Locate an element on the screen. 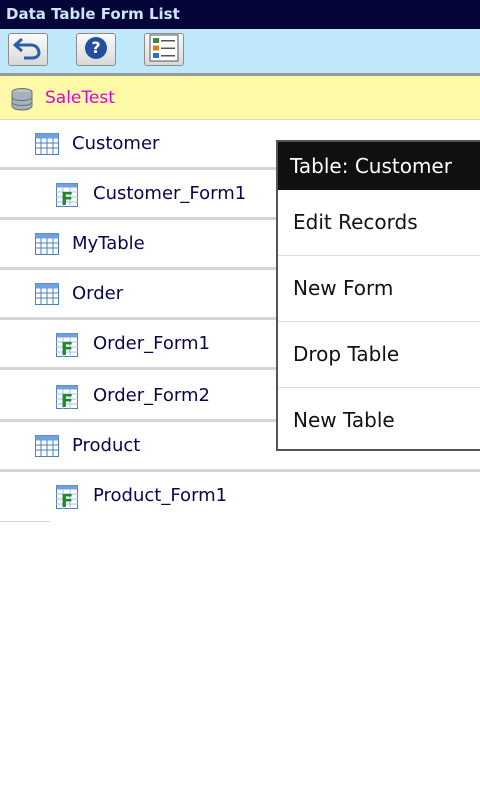 Image resolution: width=480 pixels, height=800 pixels. list-icon is located at coordinates (164, 50).